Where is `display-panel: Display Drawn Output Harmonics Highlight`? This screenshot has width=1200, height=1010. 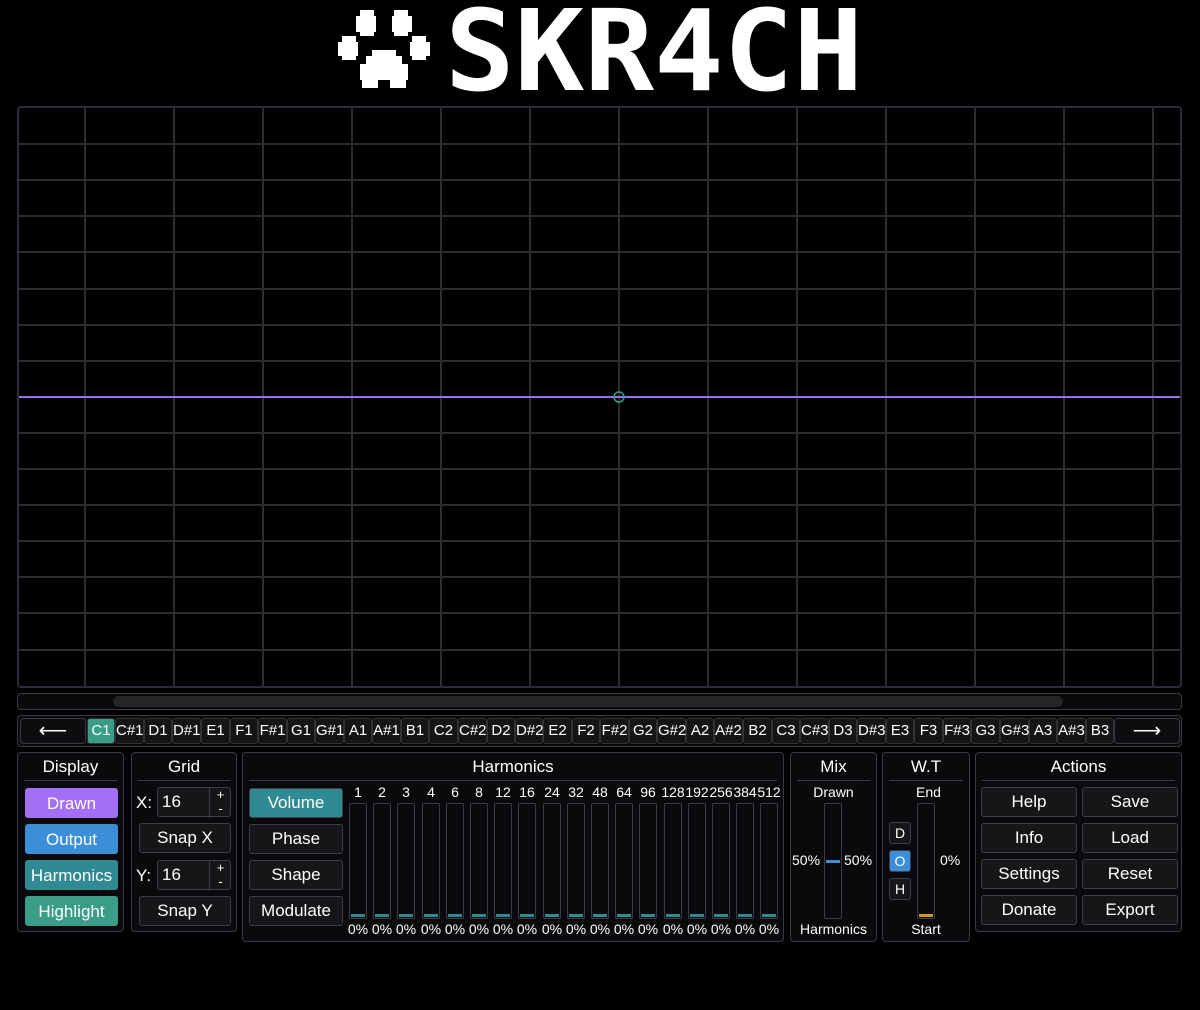 display-panel: Display Drawn Output Harmonics Highlight is located at coordinates (70, 842).